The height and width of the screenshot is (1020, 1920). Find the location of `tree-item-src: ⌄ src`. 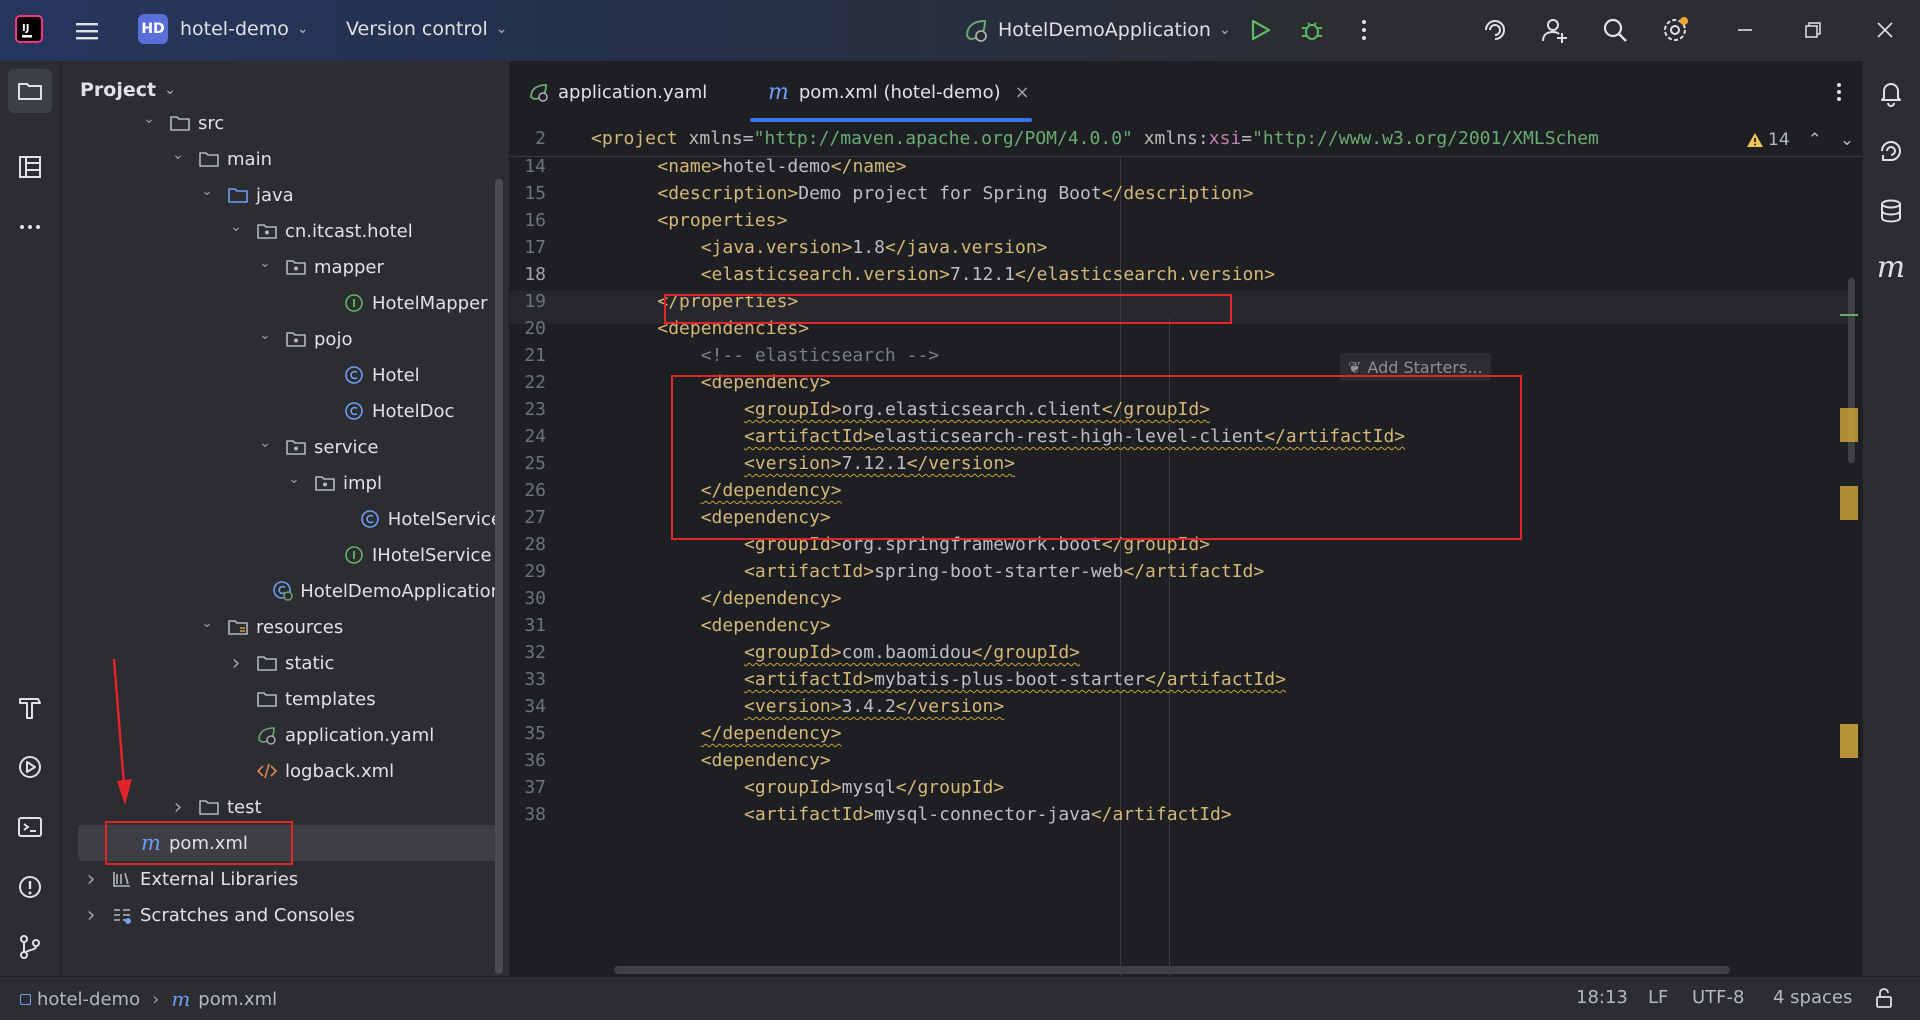

tree-item-src: ⌄ src is located at coordinates (282, 126).